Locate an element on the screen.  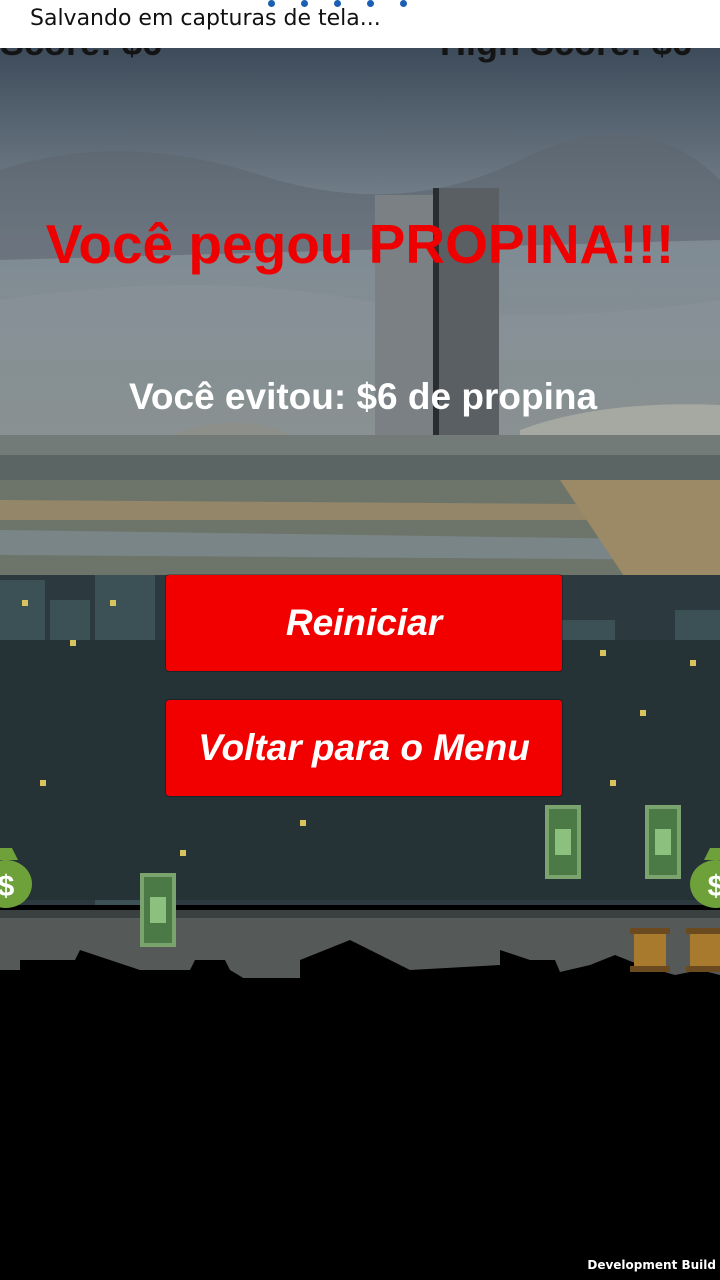
development-build-label: Development Build is located at coordinates (651, 1265).